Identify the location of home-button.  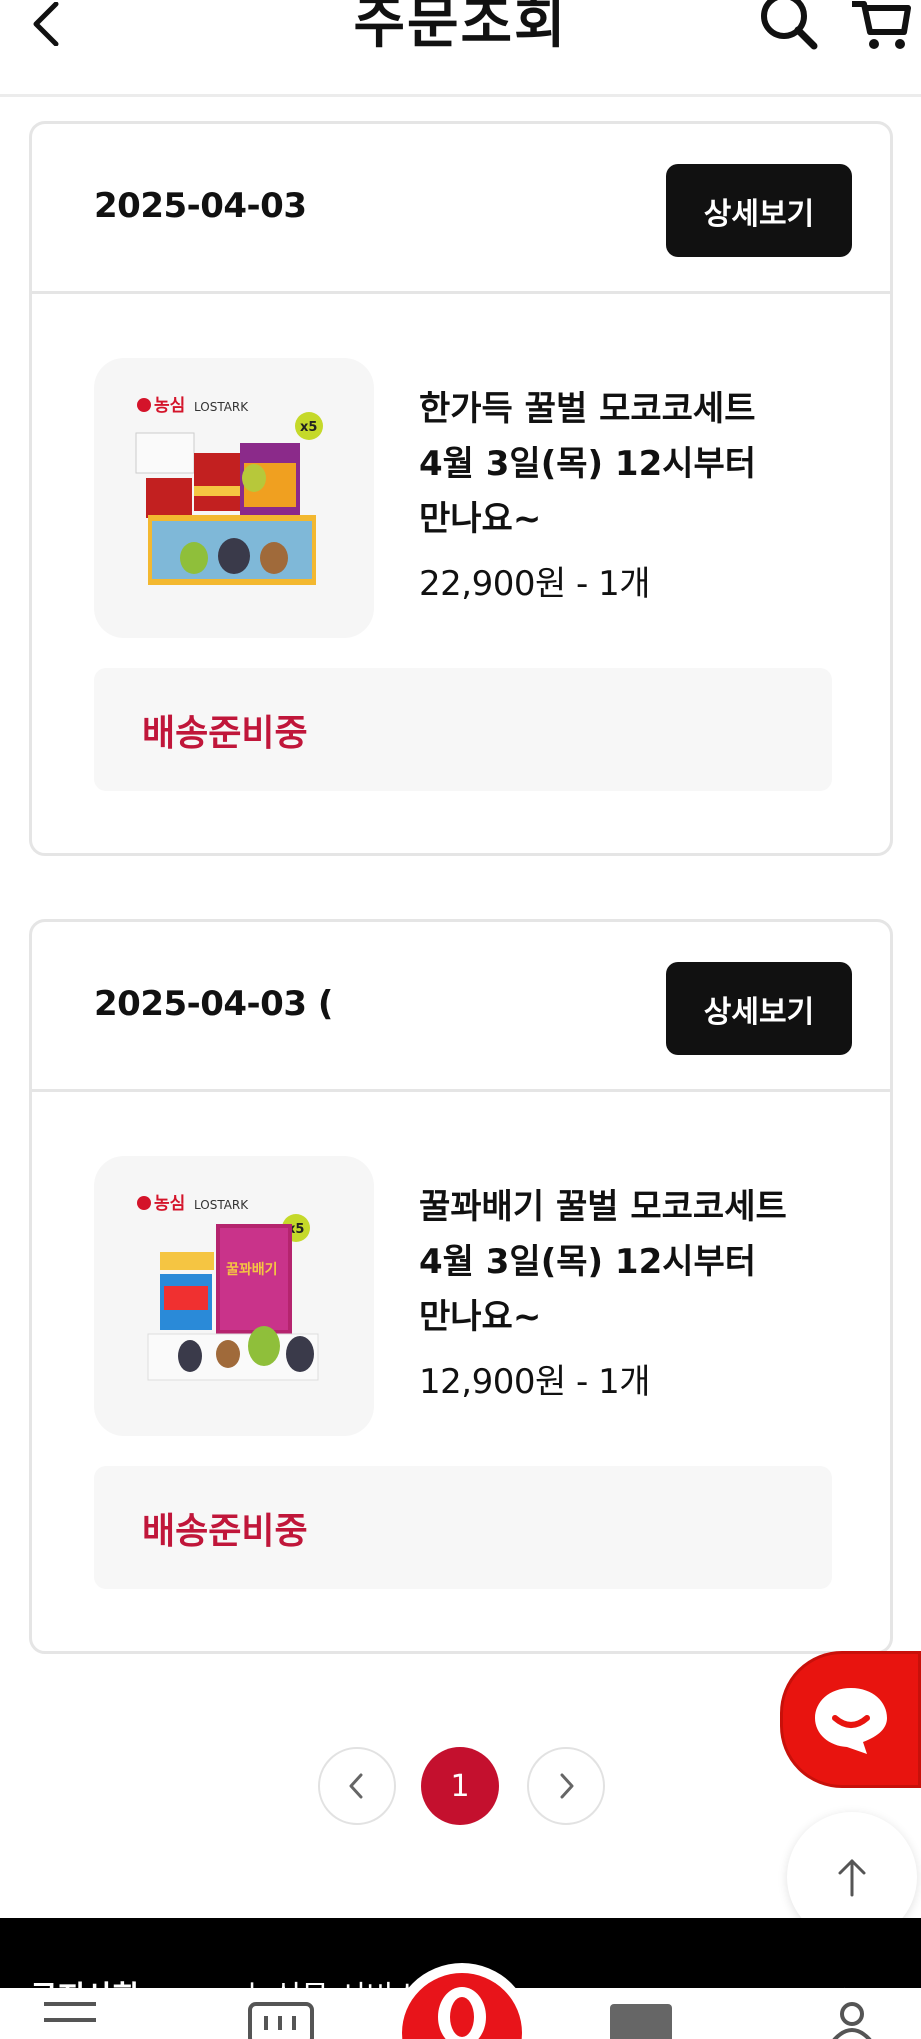
(462, 2001).